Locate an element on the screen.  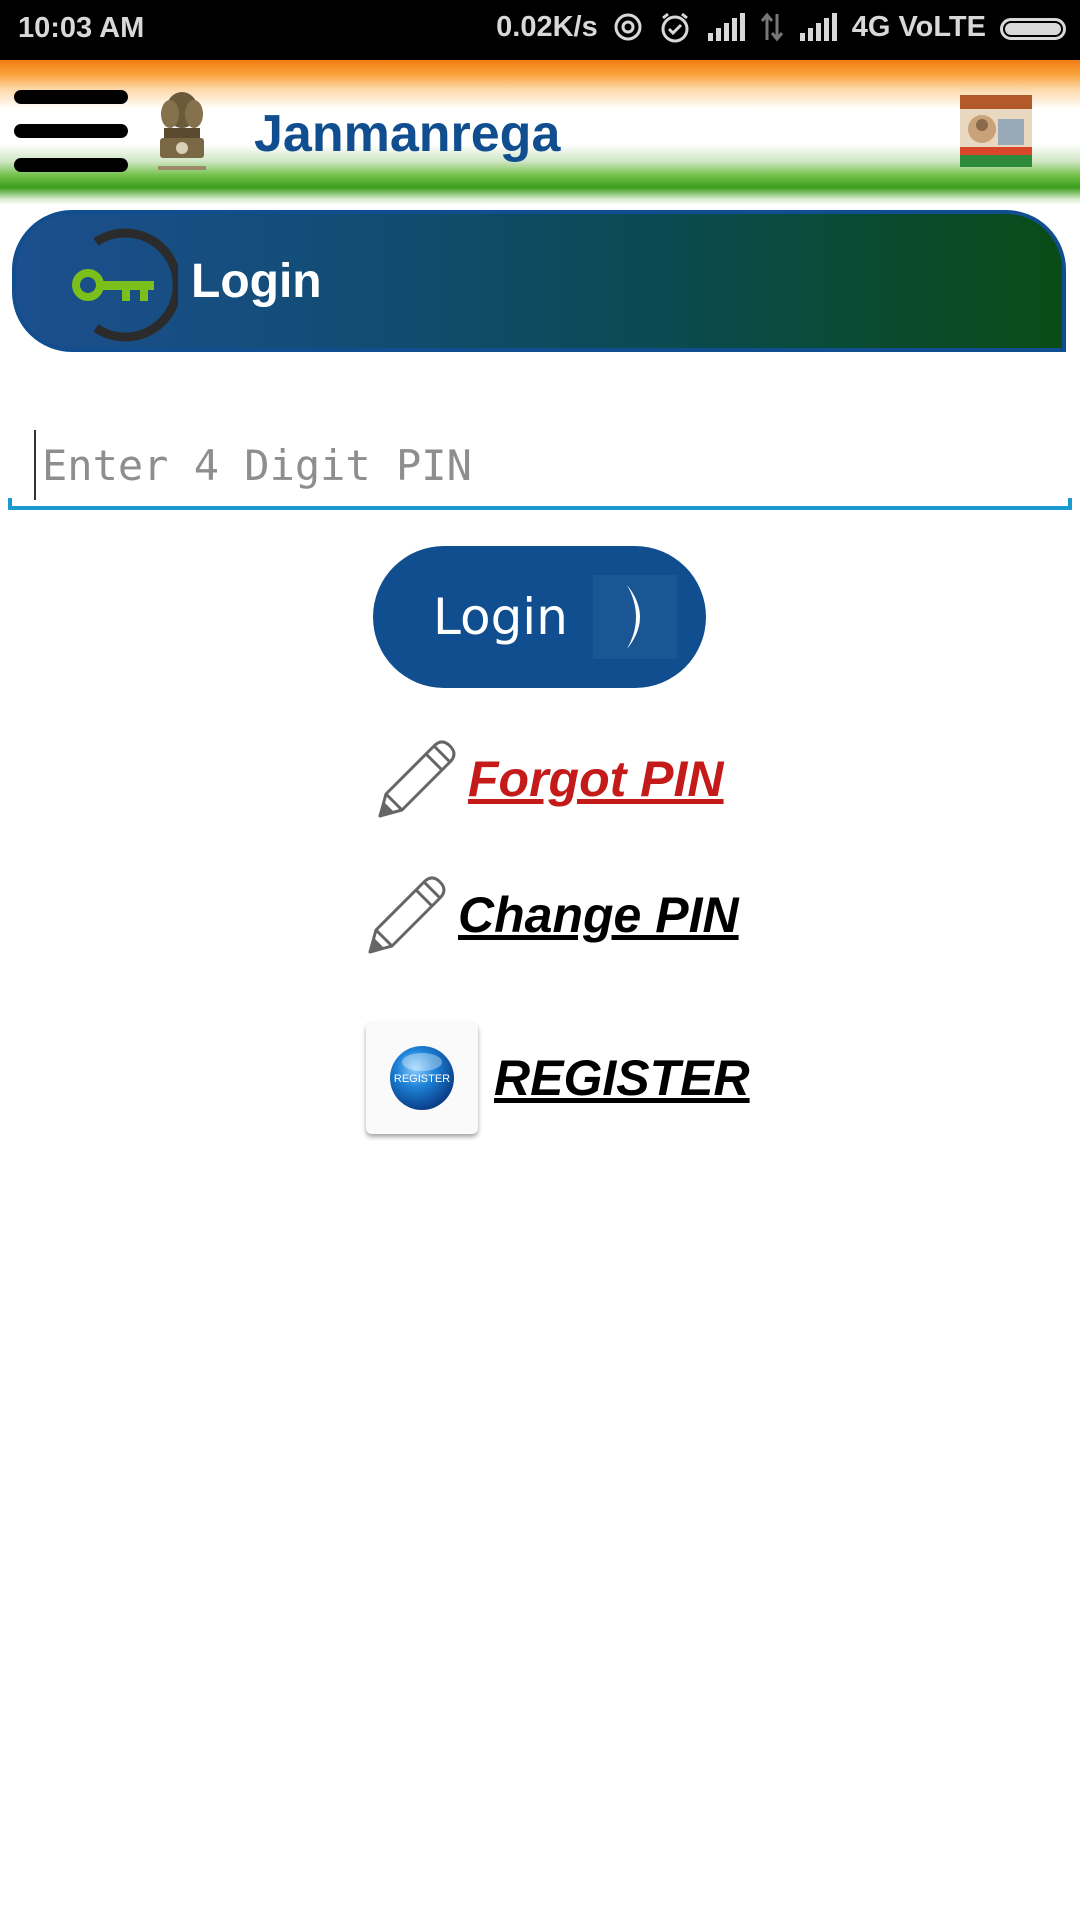
register-link: REGISTER is located at coordinates (622, 1078).